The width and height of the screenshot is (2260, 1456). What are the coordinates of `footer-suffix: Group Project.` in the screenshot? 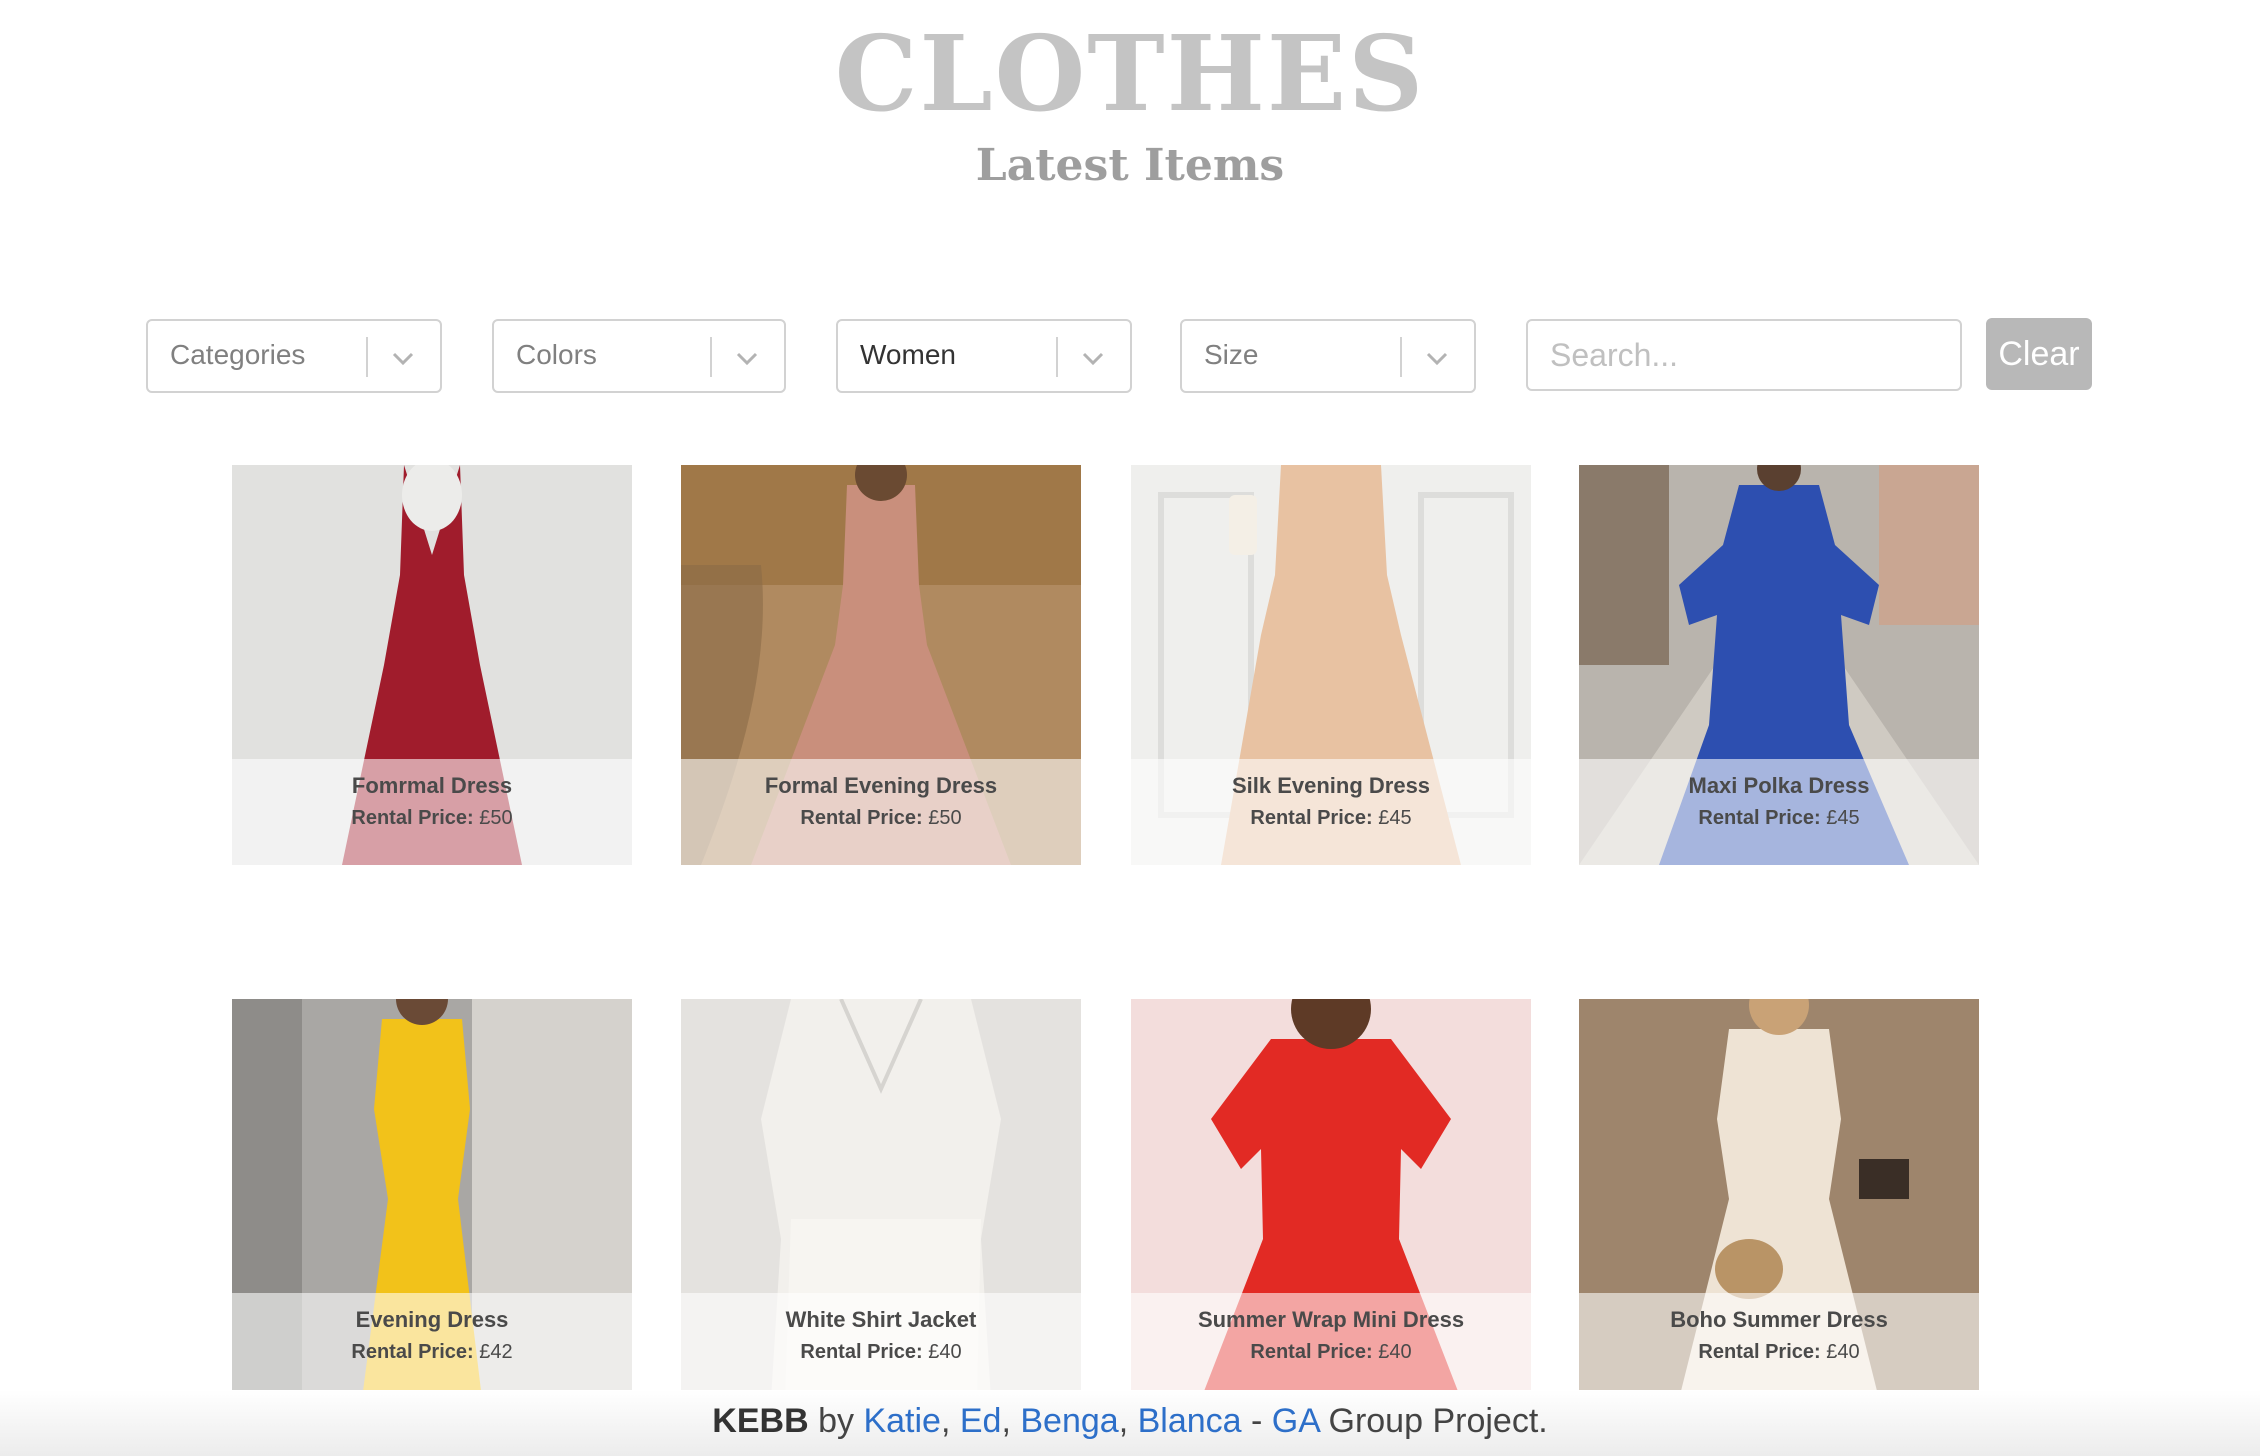 It's located at (1438, 1421).